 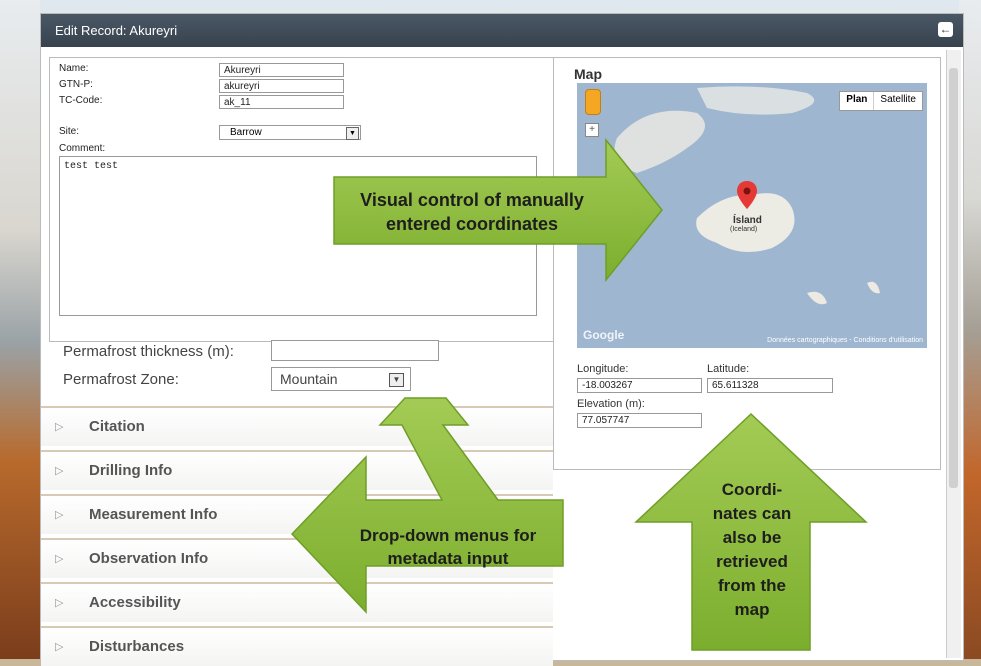 What do you see at coordinates (639, 420) in the screenshot?
I see `elevation-input: 77.057747` at bounding box center [639, 420].